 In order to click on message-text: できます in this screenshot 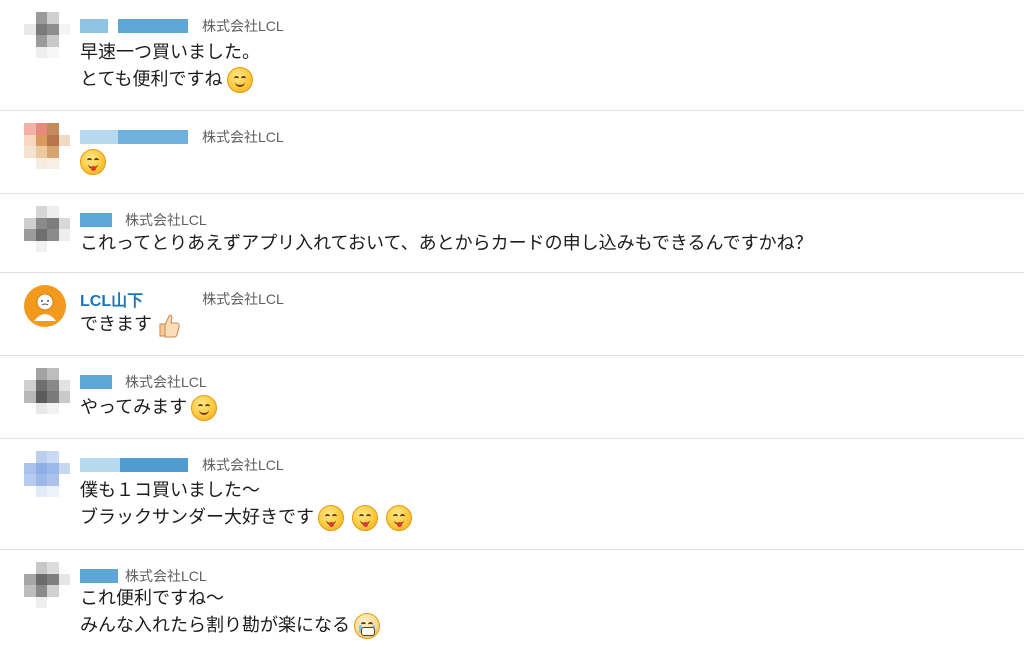, I will do `click(131, 324)`.